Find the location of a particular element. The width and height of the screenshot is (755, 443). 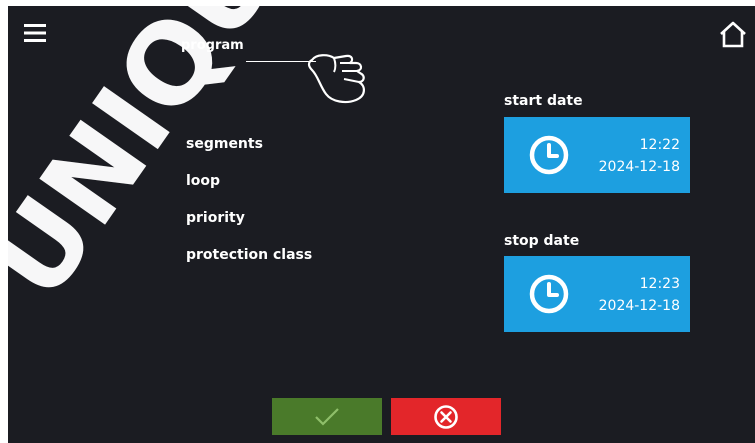

priority-label: priority is located at coordinates (215, 218).